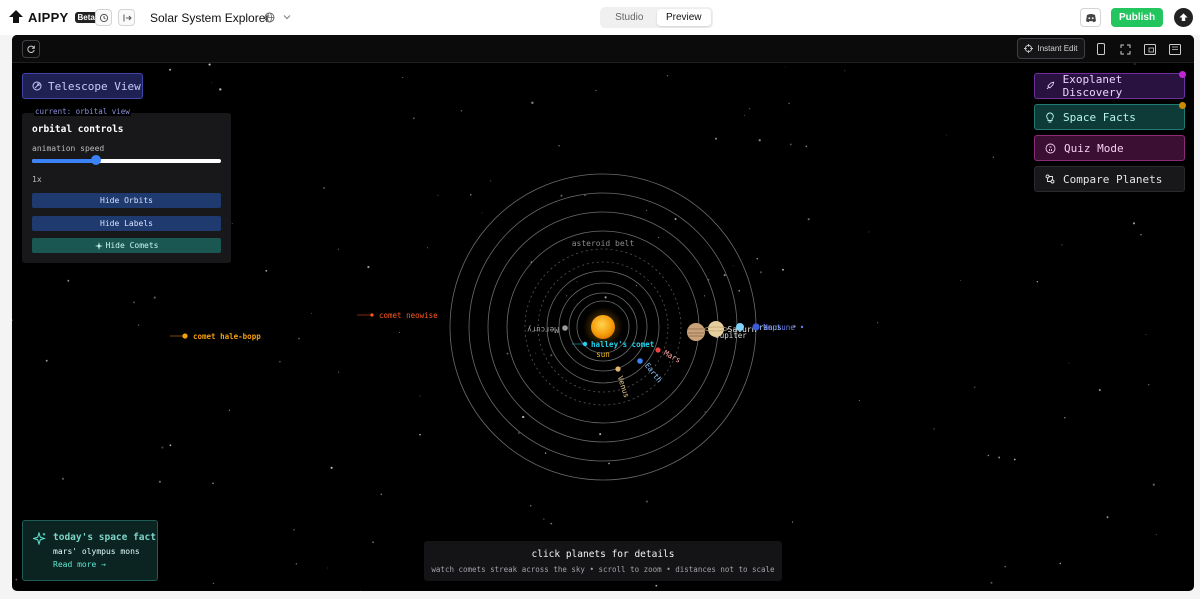 The height and width of the screenshot is (599, 1200). What do you see at coordinates (48, 17) in the screenshot?
I see `brand-name: AIPPY` at bounding box center [48, 17].